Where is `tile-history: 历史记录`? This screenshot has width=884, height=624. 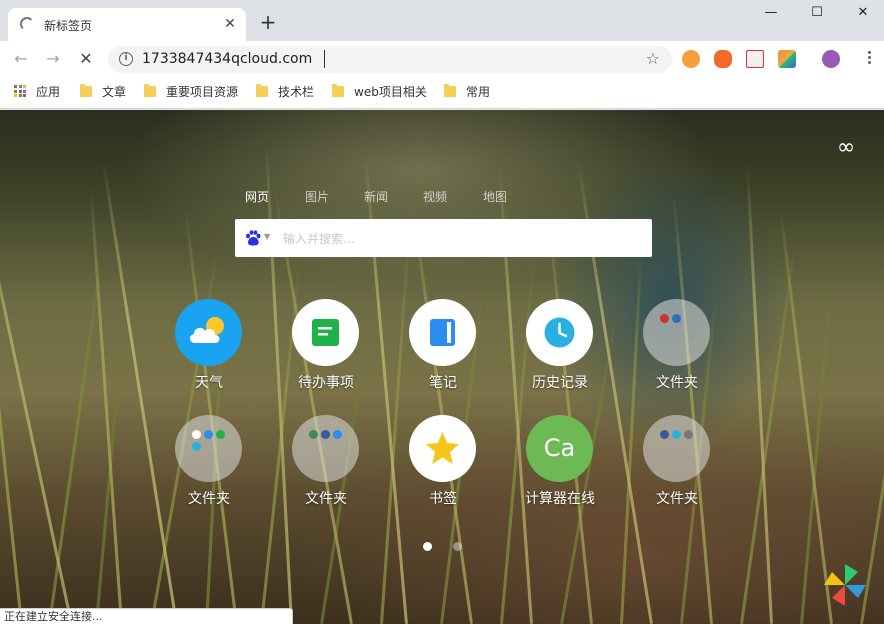 tile-history: 历史记录 is located at coordinates (560, 354).